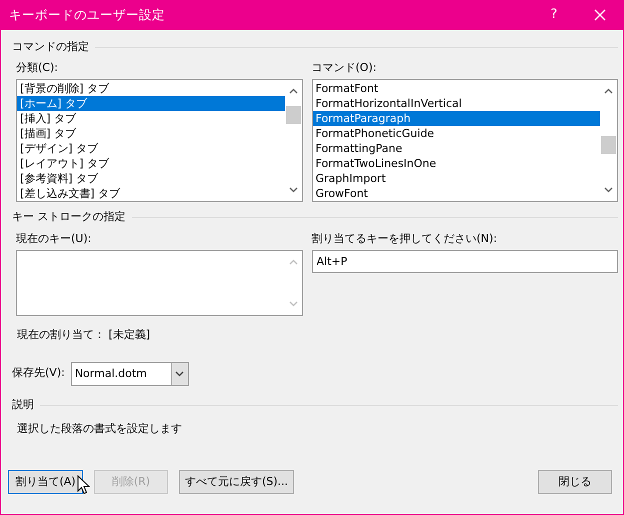 Image resolution: width=624 pixels, height=515 pixels. What do you see at coordinates (151, 193) in the screenshot?
I see `list-item: [差し込み文書] タブ` at bounding box center [151, 193].